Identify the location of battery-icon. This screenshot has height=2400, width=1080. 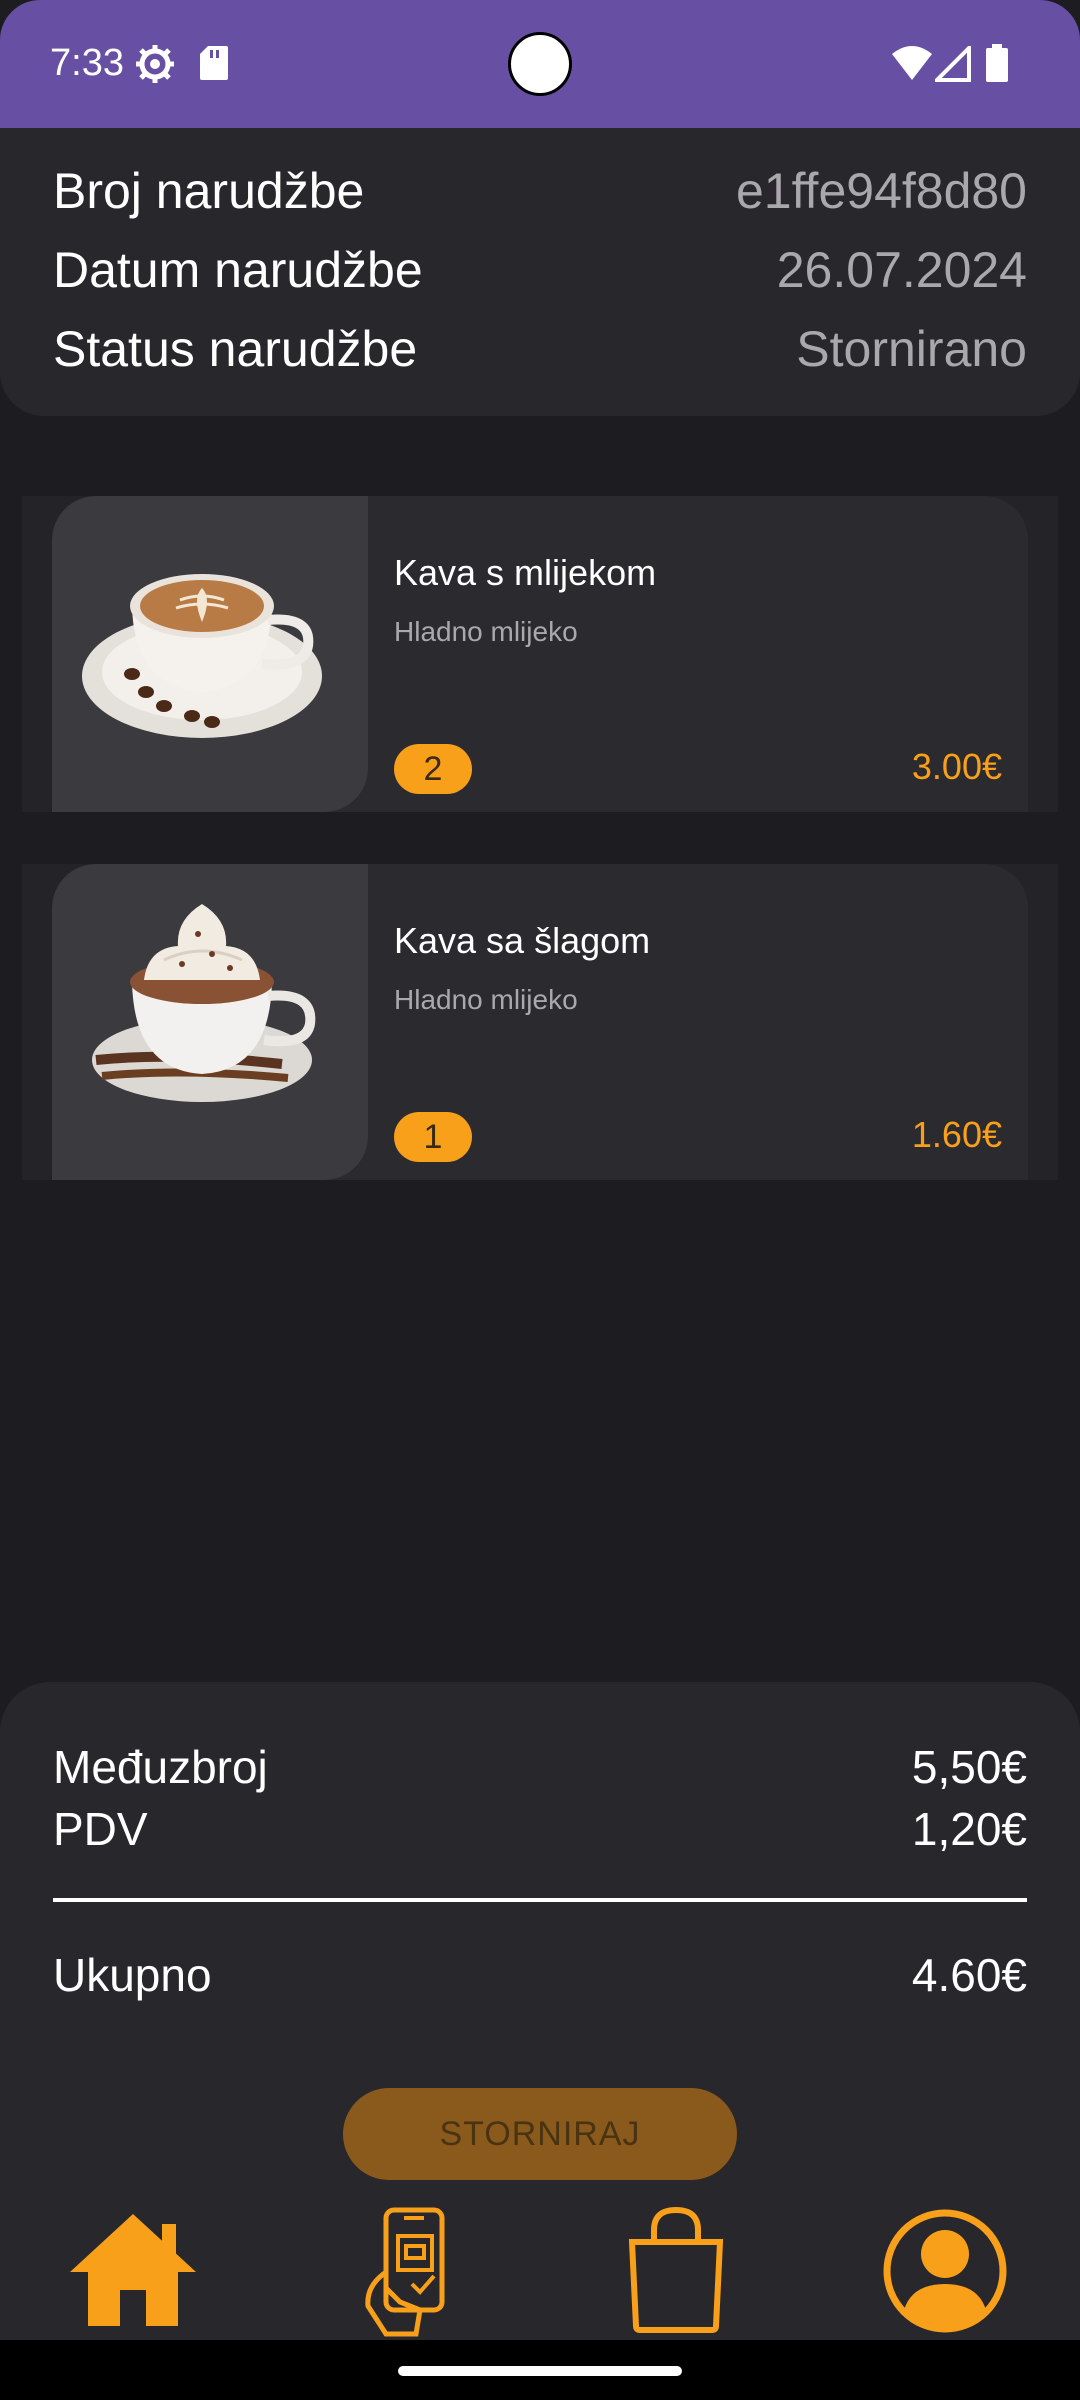
(997, 63).